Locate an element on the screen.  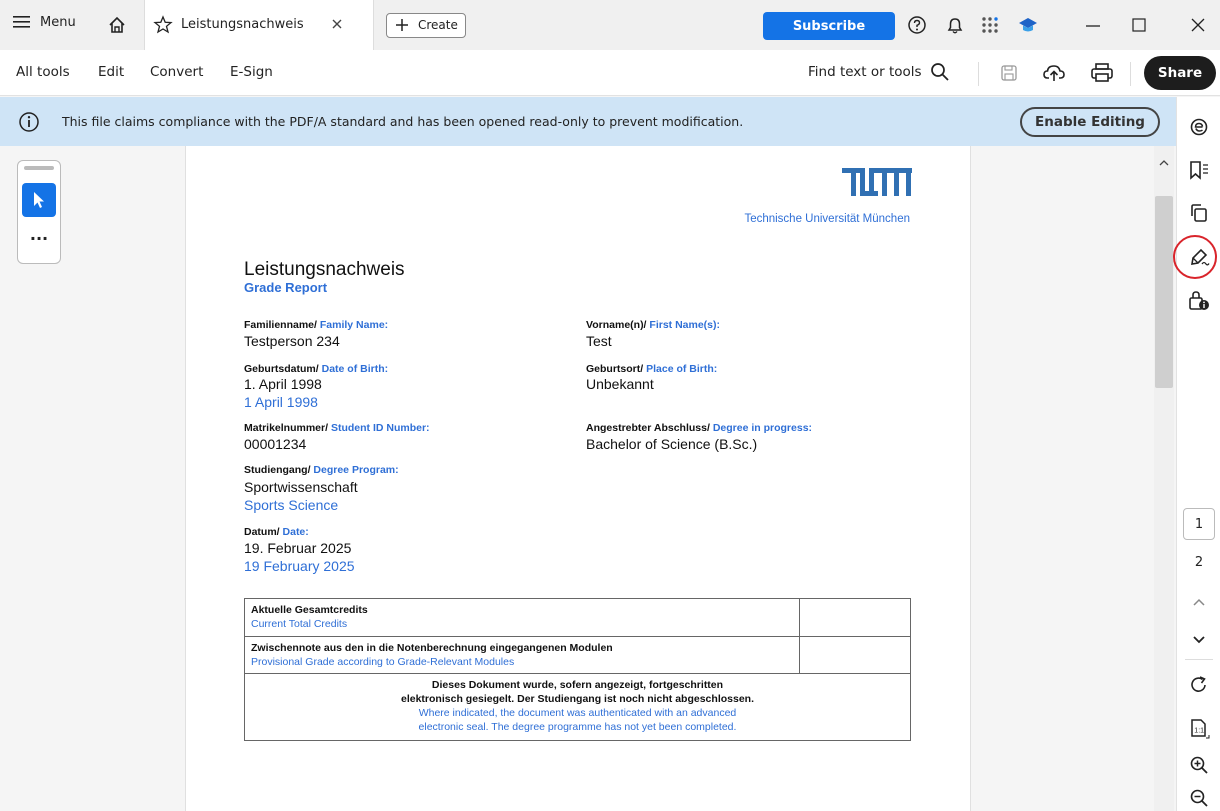
select-tool-button is located at coordinates (39, 200).